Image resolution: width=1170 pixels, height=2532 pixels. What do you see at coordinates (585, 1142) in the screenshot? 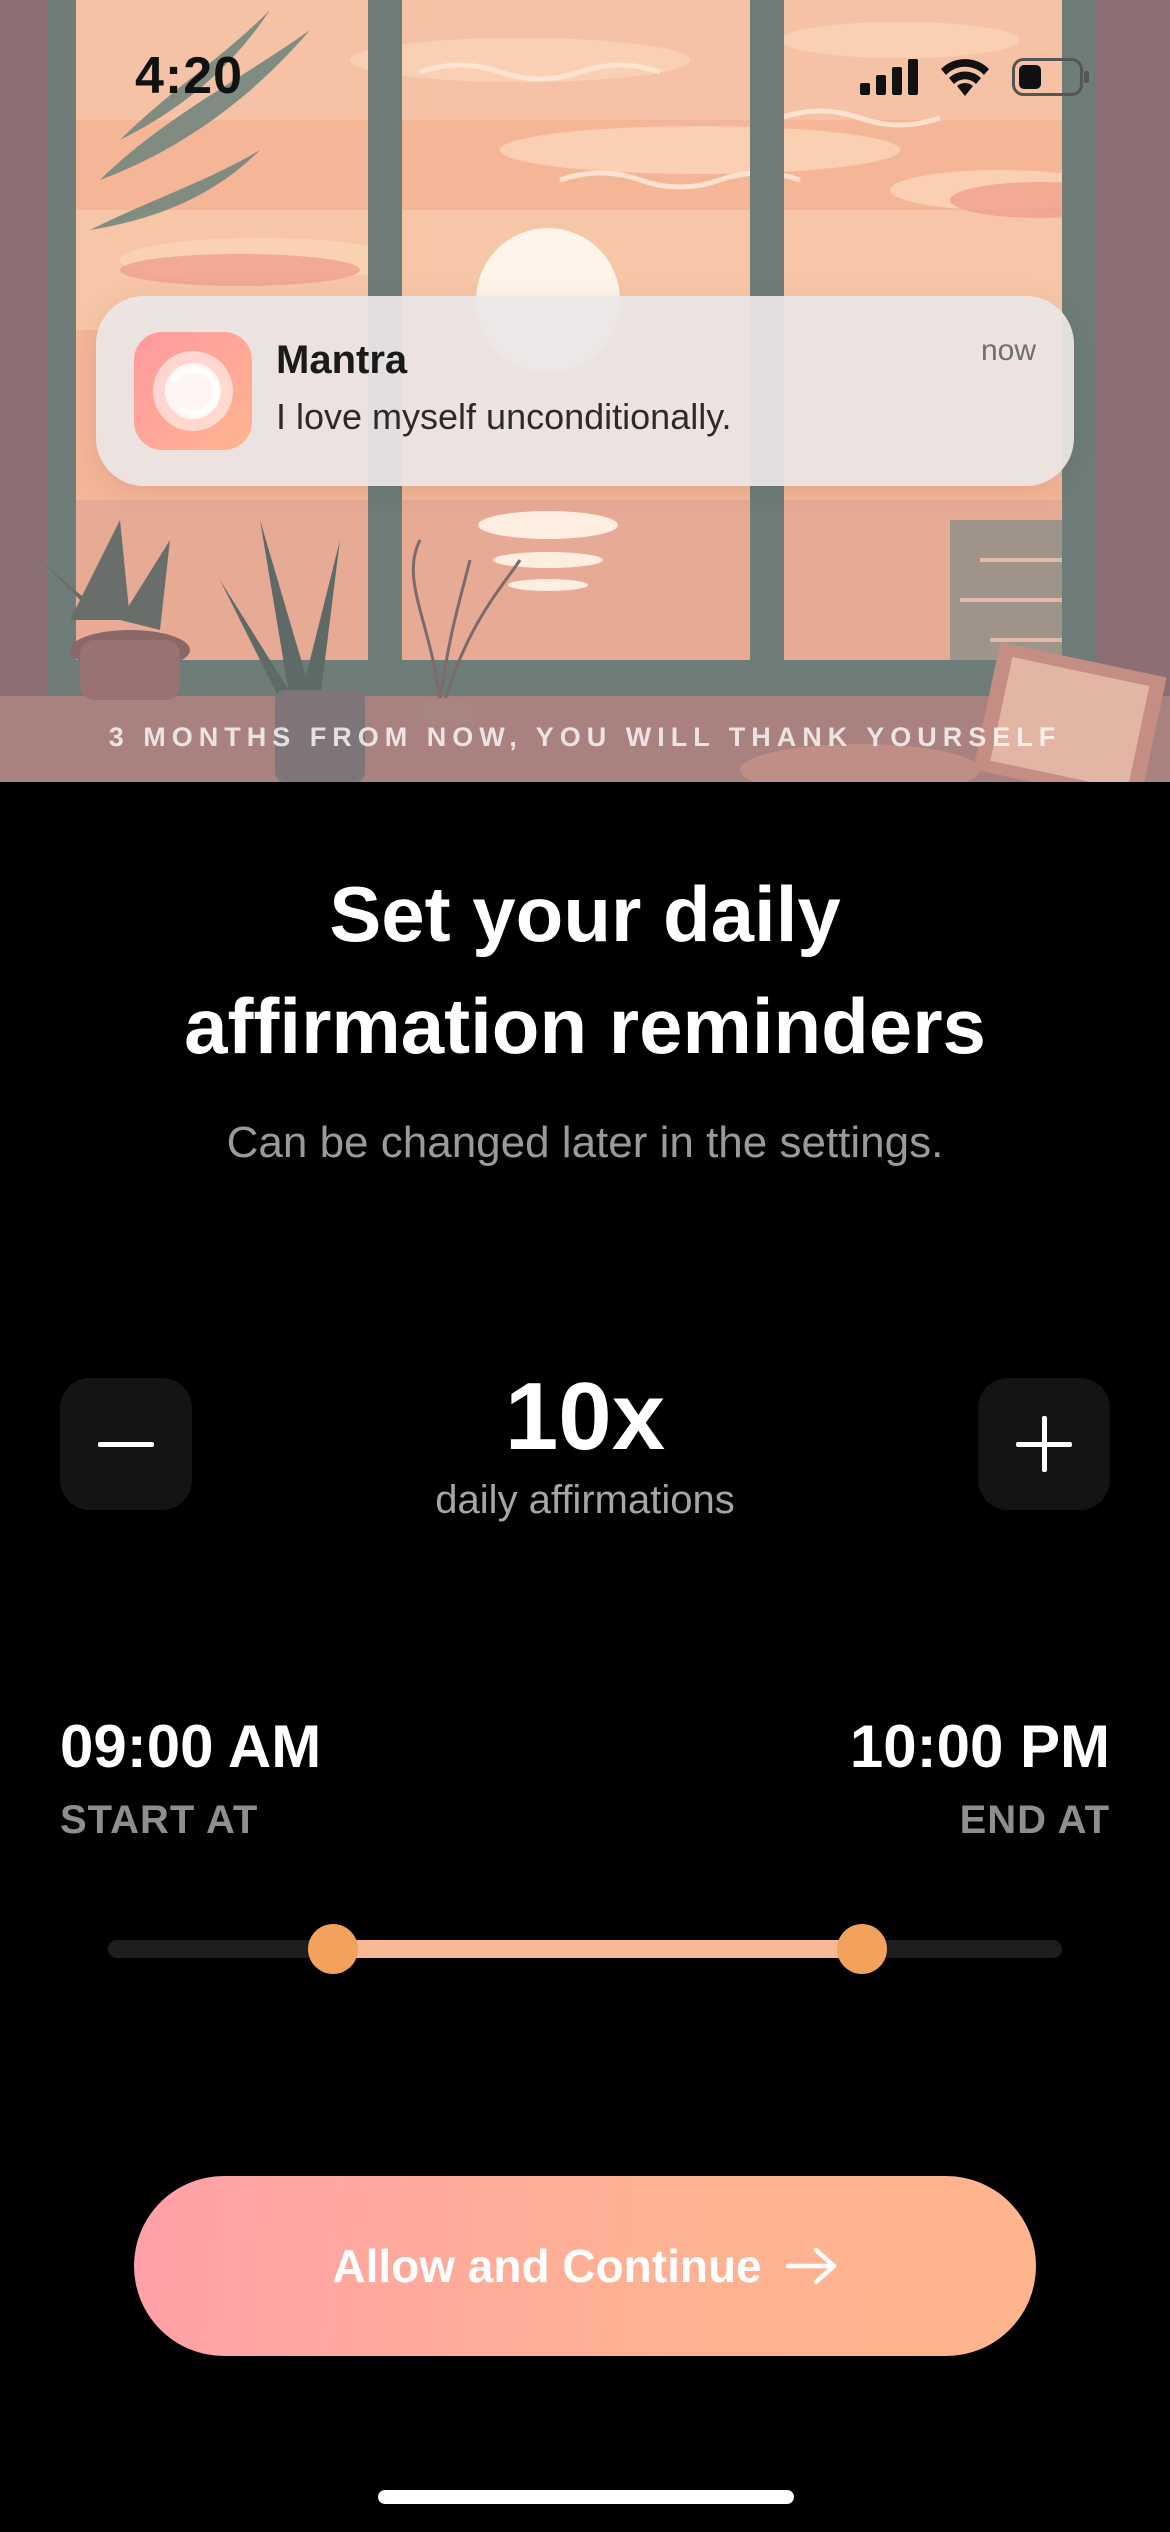
I see `page-subtitle: Can be changed later in the settings.` at bounding box center [585, 1142].